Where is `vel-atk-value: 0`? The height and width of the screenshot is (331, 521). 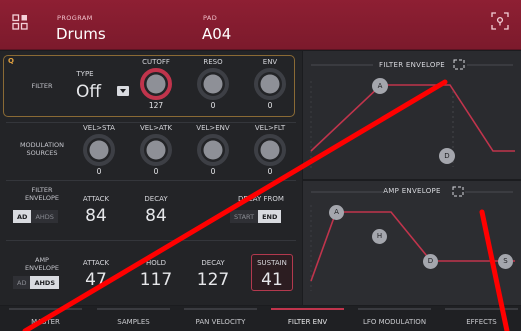
vel-atk-value: 0 is located at coordinates (156, 171).